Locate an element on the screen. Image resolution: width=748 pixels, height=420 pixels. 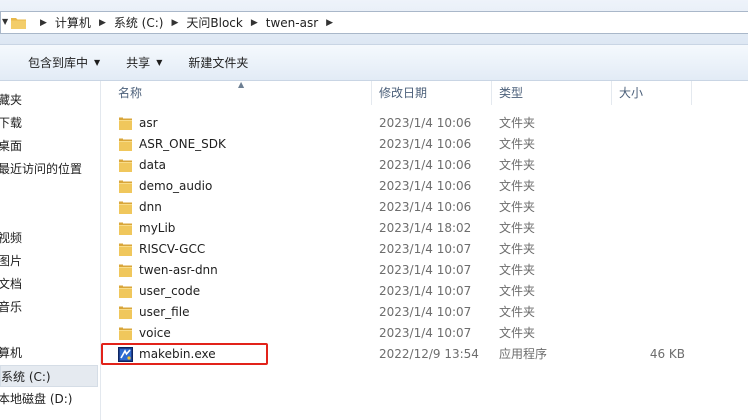
nav-item-local-disk-d: 本地磁盘 (D:) is located at coordinates (36, 399).